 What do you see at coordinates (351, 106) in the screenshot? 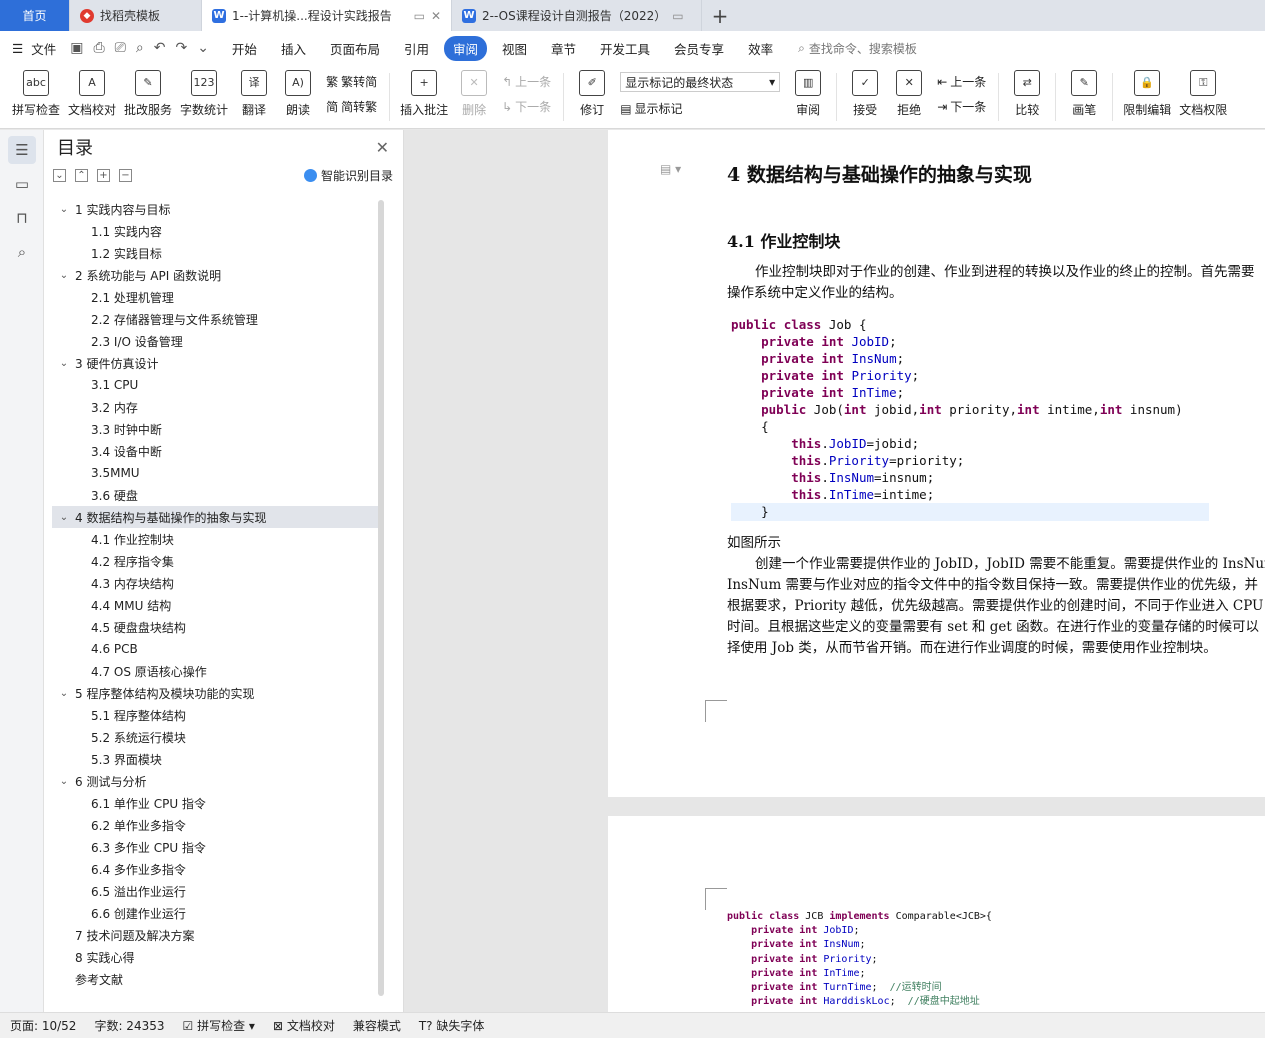
I see `simplified-to-traditional-button: 简简转繁` at bounding box center [351, 106].